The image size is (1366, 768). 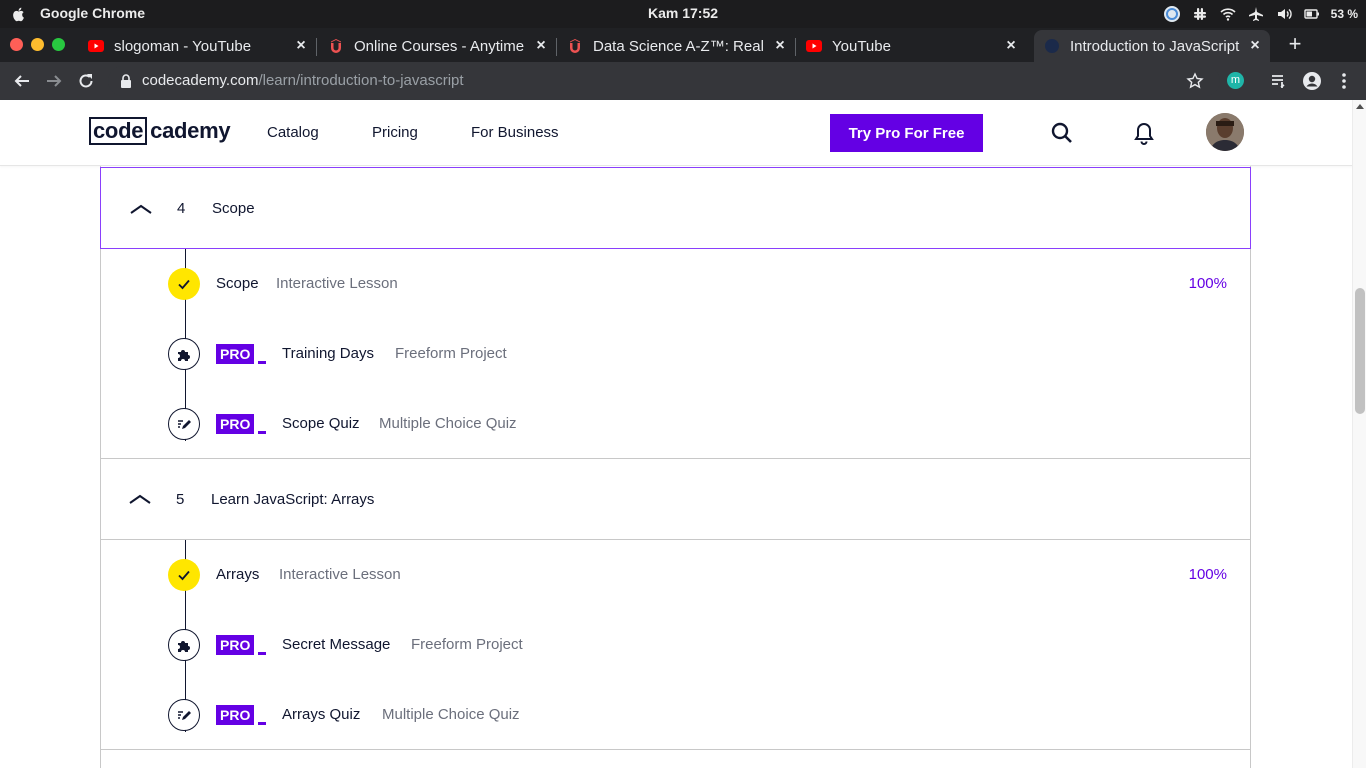 I want to click on notification-bell-icon, so click(x=1144, y=133).